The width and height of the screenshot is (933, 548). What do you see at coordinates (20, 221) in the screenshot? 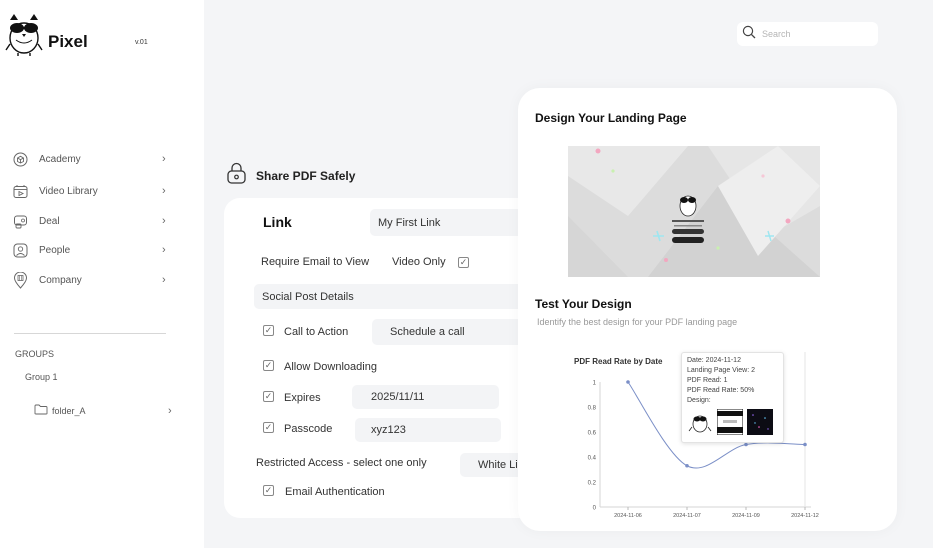
I see `deal-icon` at bounding box center [20, 221].